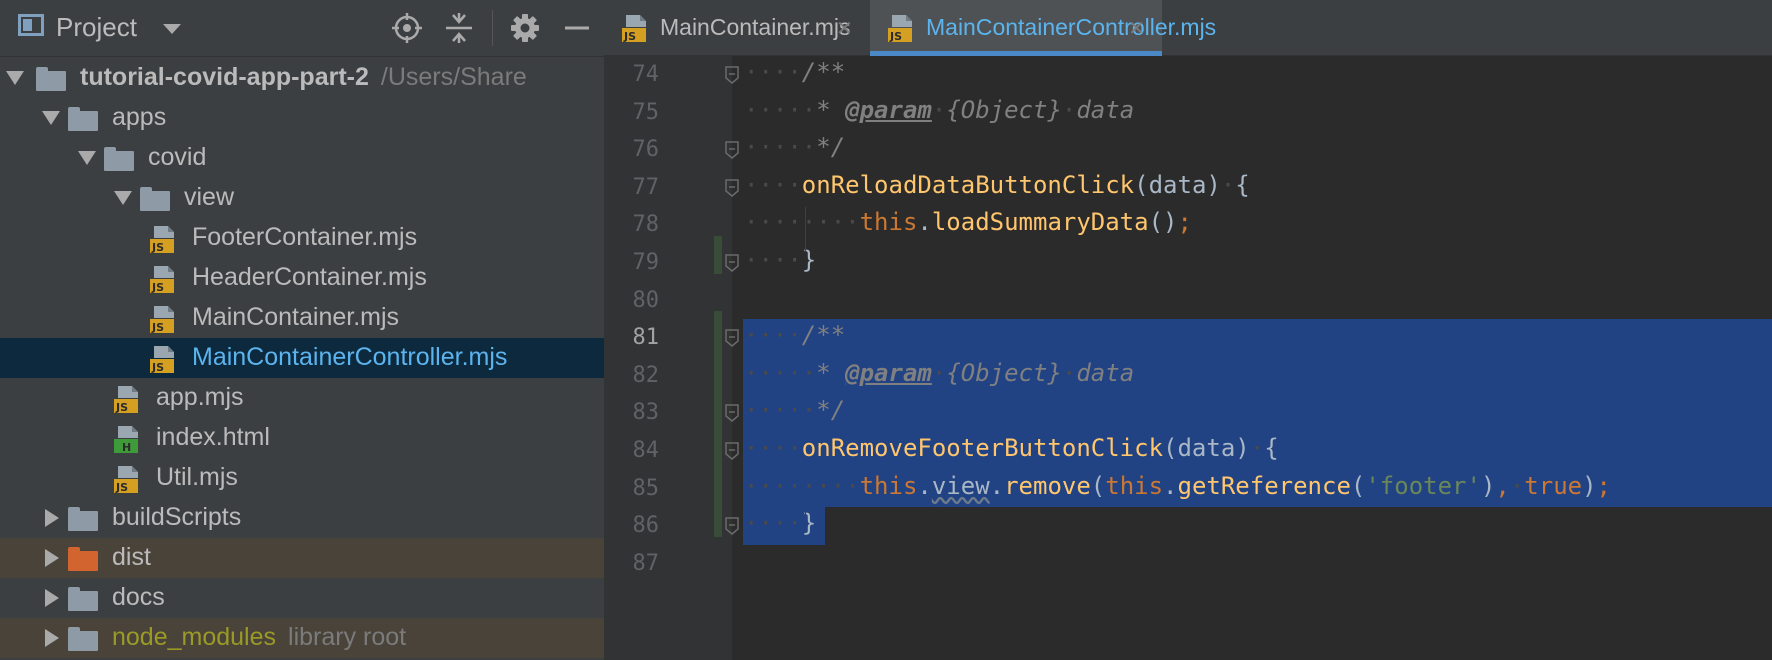 The width and height of the screenshot is (1772, 660). Describe the element at coordinates (755, 27) in the screenshot. I see `tab-label: MainContainer.mjs` at that location.